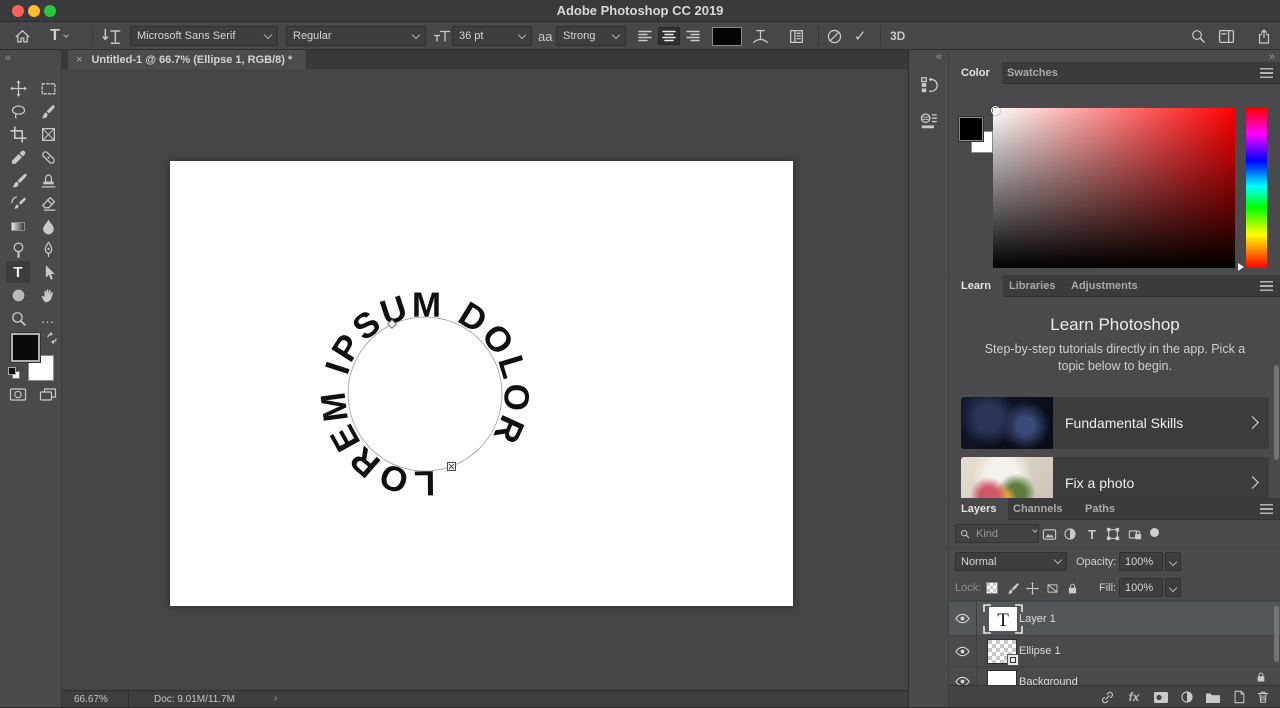 The height and width of the screenshot is (708, 1280). What do you see at coordinates (1239, 697) in the screenshot?
I see `new-layer-icon` at bounding box center [1239, 697].